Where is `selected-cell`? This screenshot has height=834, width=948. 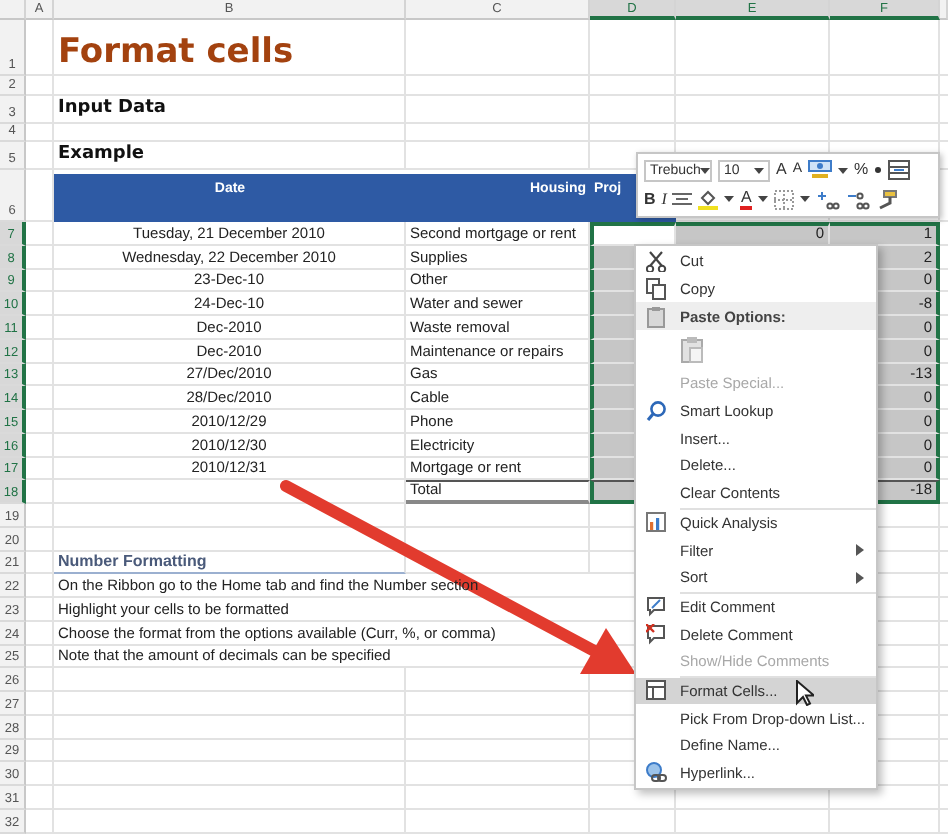
selected-cell is located at coordinates (633, 234).